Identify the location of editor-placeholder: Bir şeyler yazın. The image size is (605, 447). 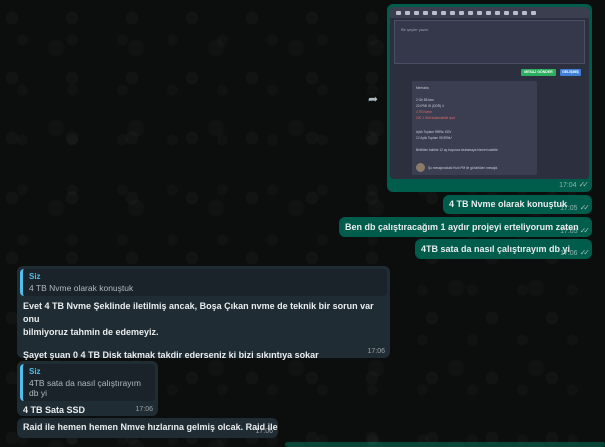
(415, 29).